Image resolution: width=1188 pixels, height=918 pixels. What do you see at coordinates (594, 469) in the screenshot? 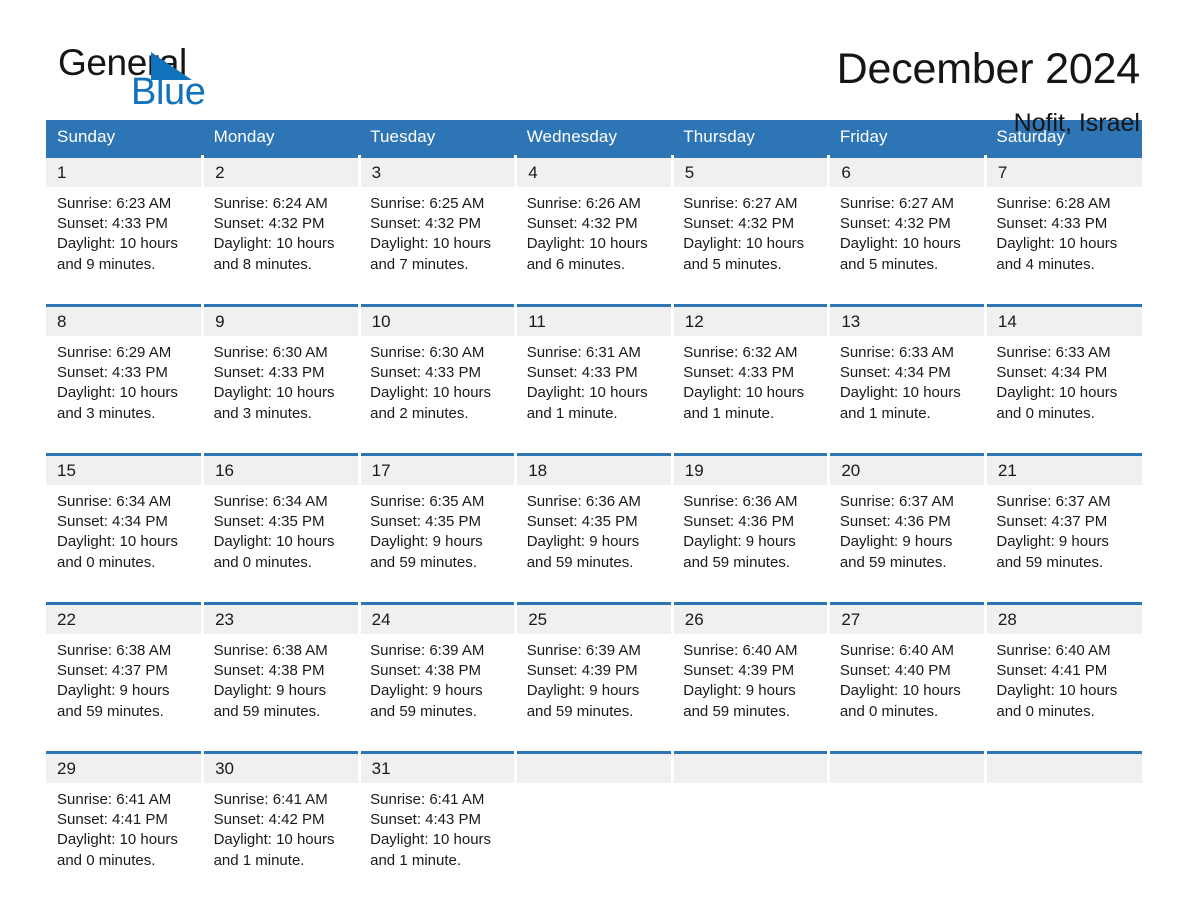
I see `day-number: 18` at bounding box center [594, 469].